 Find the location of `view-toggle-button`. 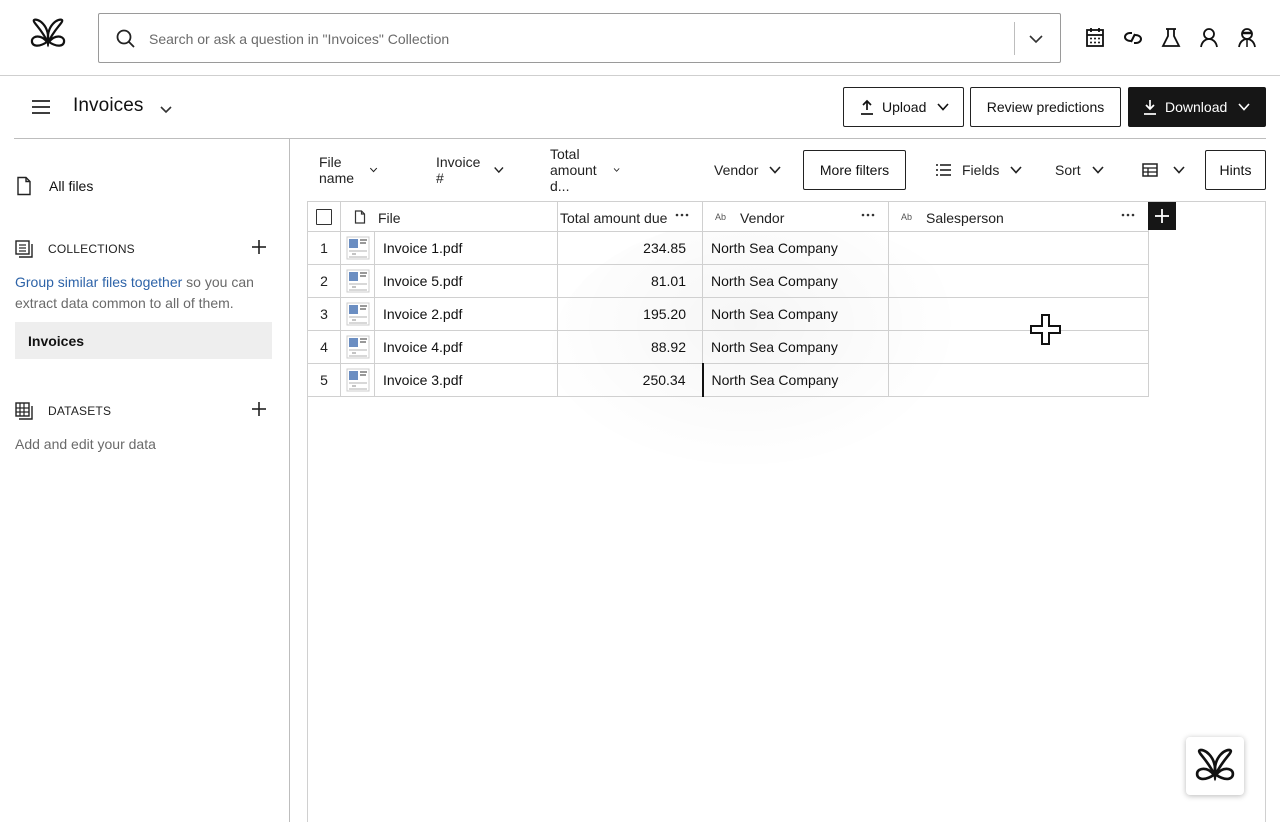

view-toggle-button is located at coordinates (1164, 170).